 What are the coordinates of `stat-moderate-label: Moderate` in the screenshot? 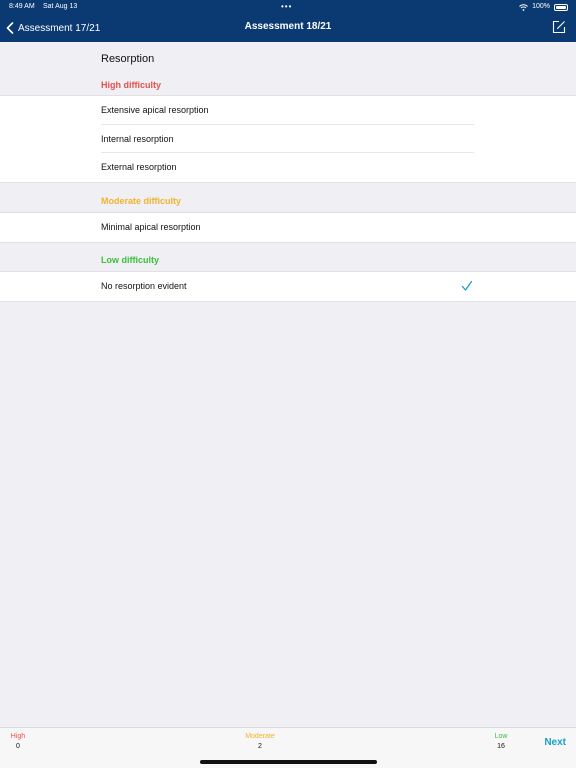 It's located at (260, 736).